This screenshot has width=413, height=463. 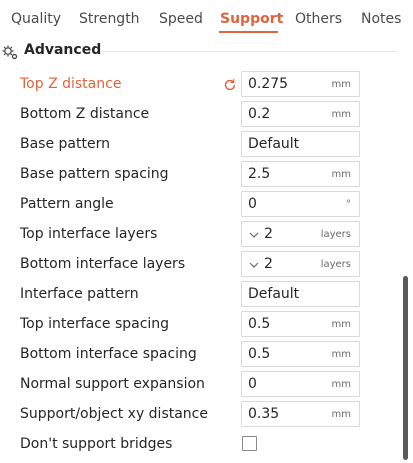 I want to click on tab-quality: Quality, so click(x=36, y=19).